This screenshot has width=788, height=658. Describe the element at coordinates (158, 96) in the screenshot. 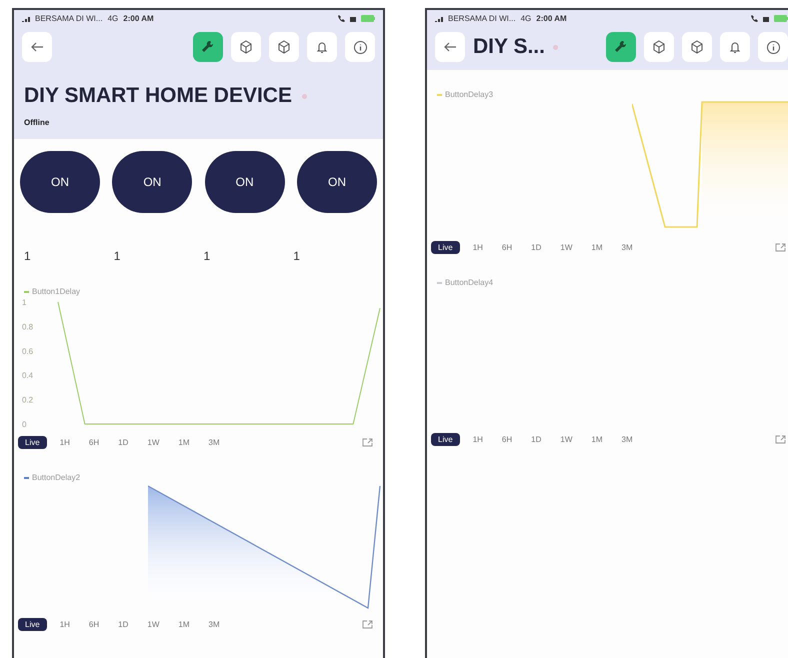

I see `device-title: DIY SMART HOME DEVICE` at that location.